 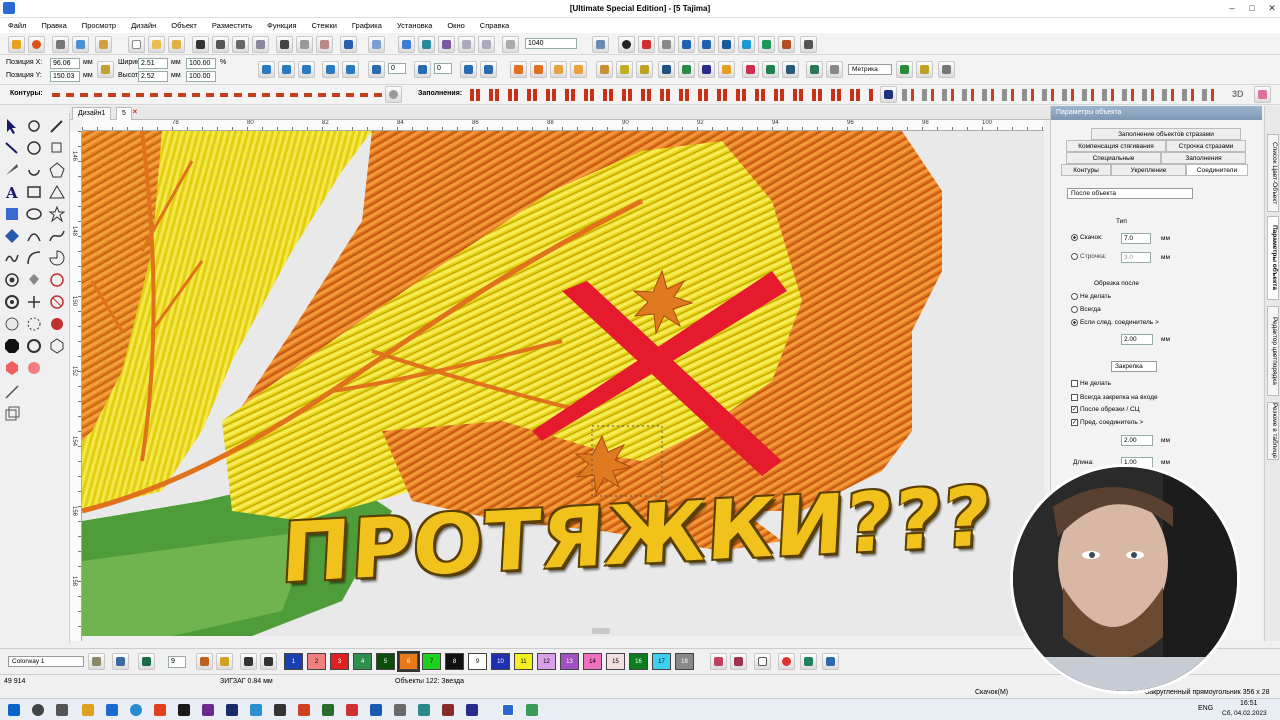 What do you see at coordinates (12, 170) in the screenshot?
I see `knife-tool-icon` at bounding box center [12, 170].